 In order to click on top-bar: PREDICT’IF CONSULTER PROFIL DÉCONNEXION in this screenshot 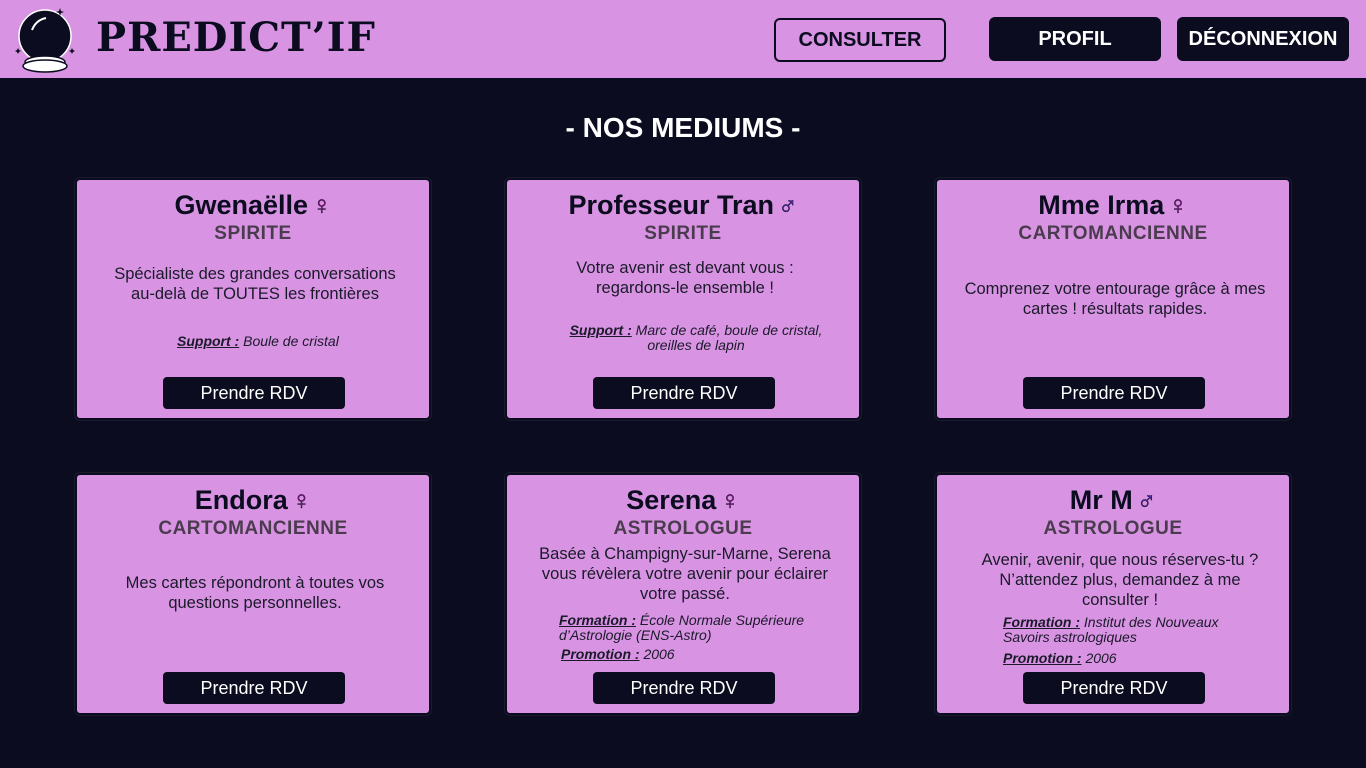, I will do `click(683, 39)`.